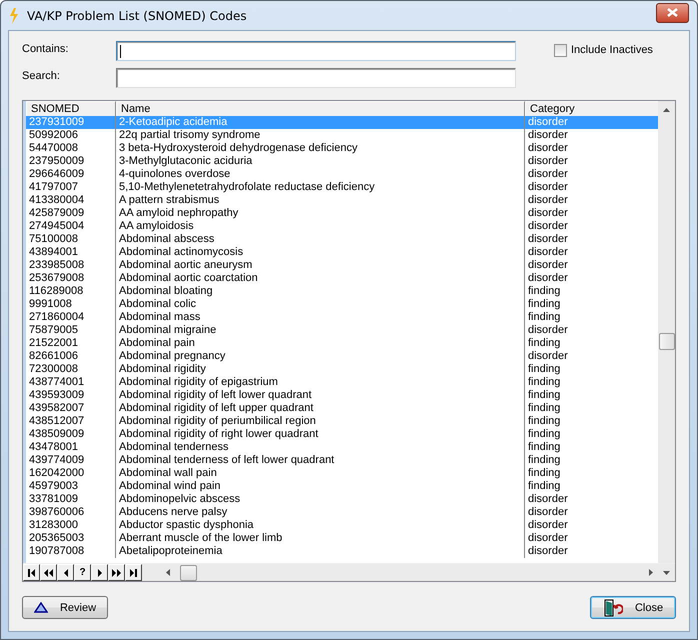  What do you see at coordinates (342, 278) in the screenshot?
I see `table-row: 253679008 Abdominal aortic coarctation disorder` at bounding box center [342, 278].